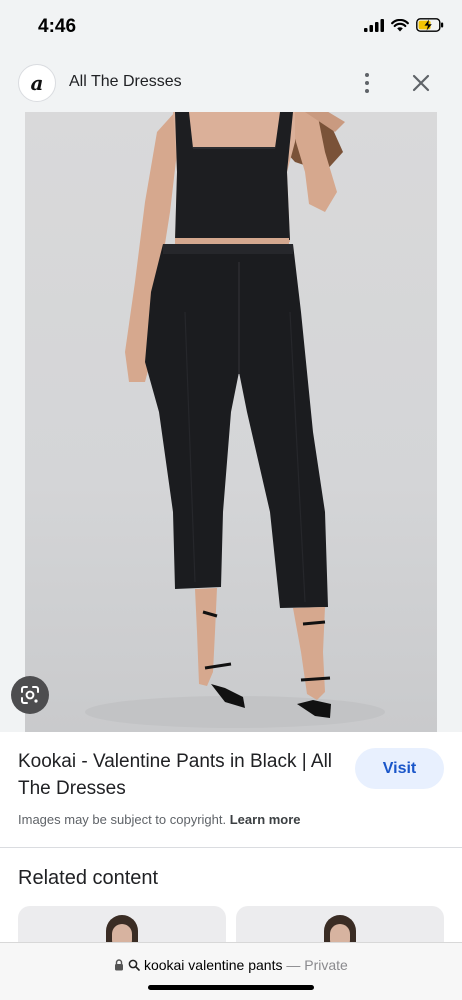  What do you see at coordinates (231, 987) in the screenshot?
I see `home-indicator` at bounding box center [231, 987].